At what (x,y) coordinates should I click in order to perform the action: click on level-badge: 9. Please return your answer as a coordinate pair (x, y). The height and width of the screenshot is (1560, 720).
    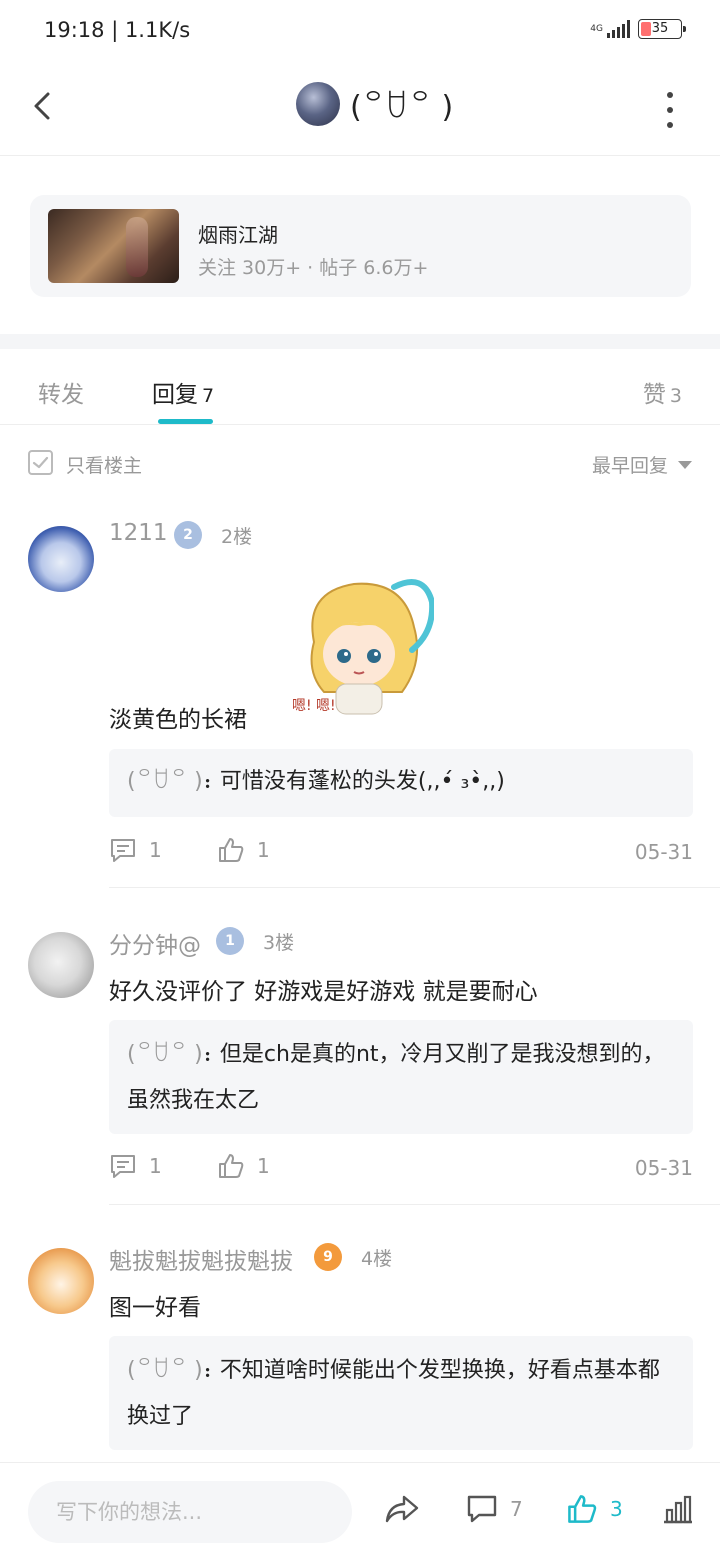
    Looking at the image, I should click on (328, 1257).